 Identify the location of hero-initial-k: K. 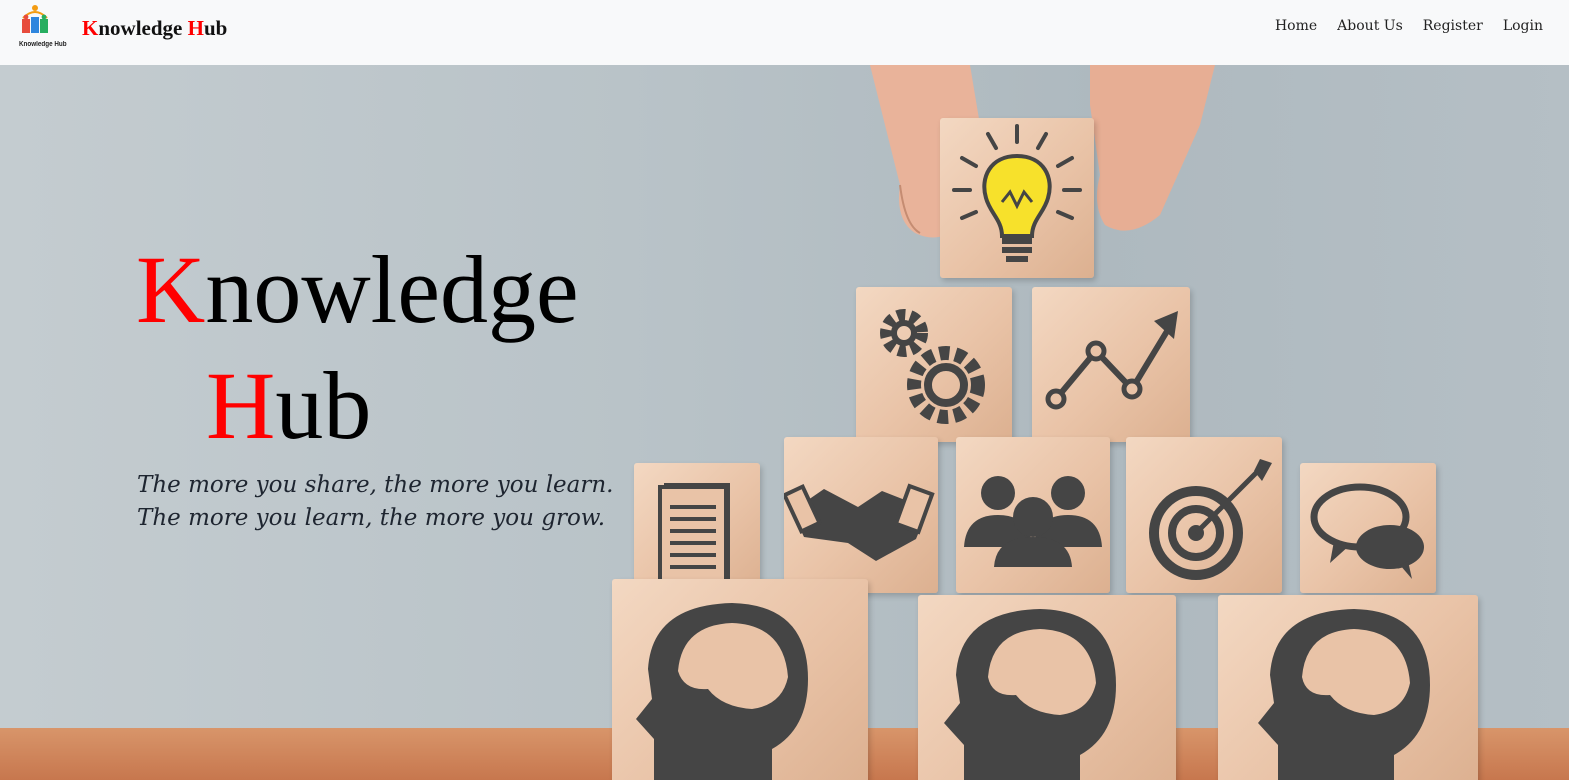
(171, 289).